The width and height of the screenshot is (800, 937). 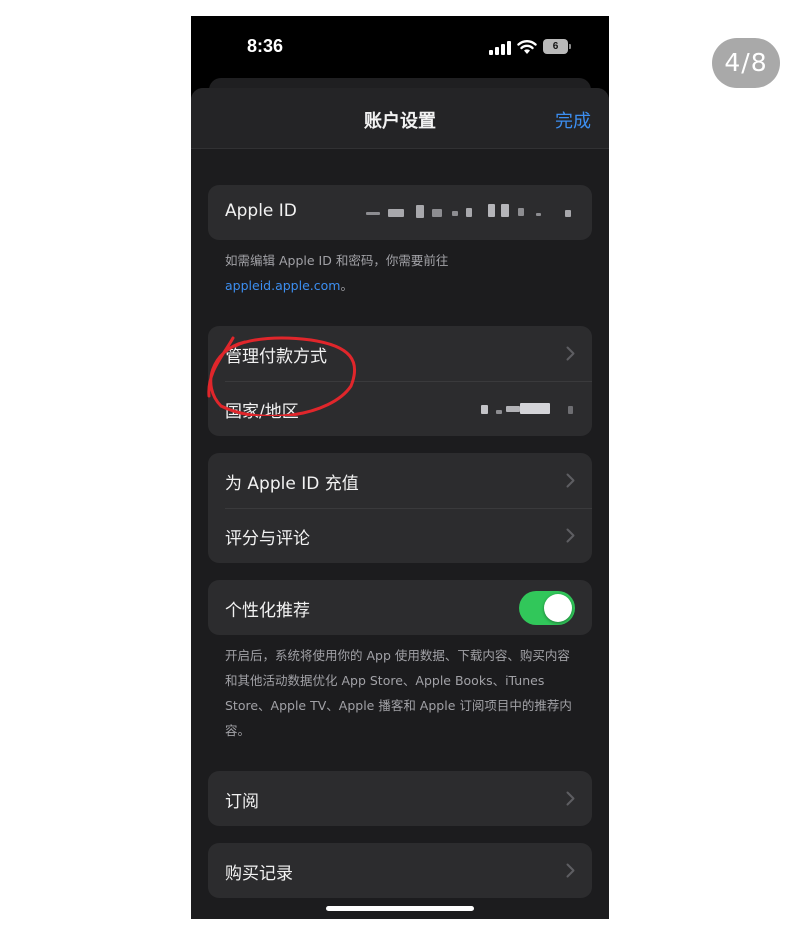 I want to click on cellular-signal-icon, so click(x=500, y=48).